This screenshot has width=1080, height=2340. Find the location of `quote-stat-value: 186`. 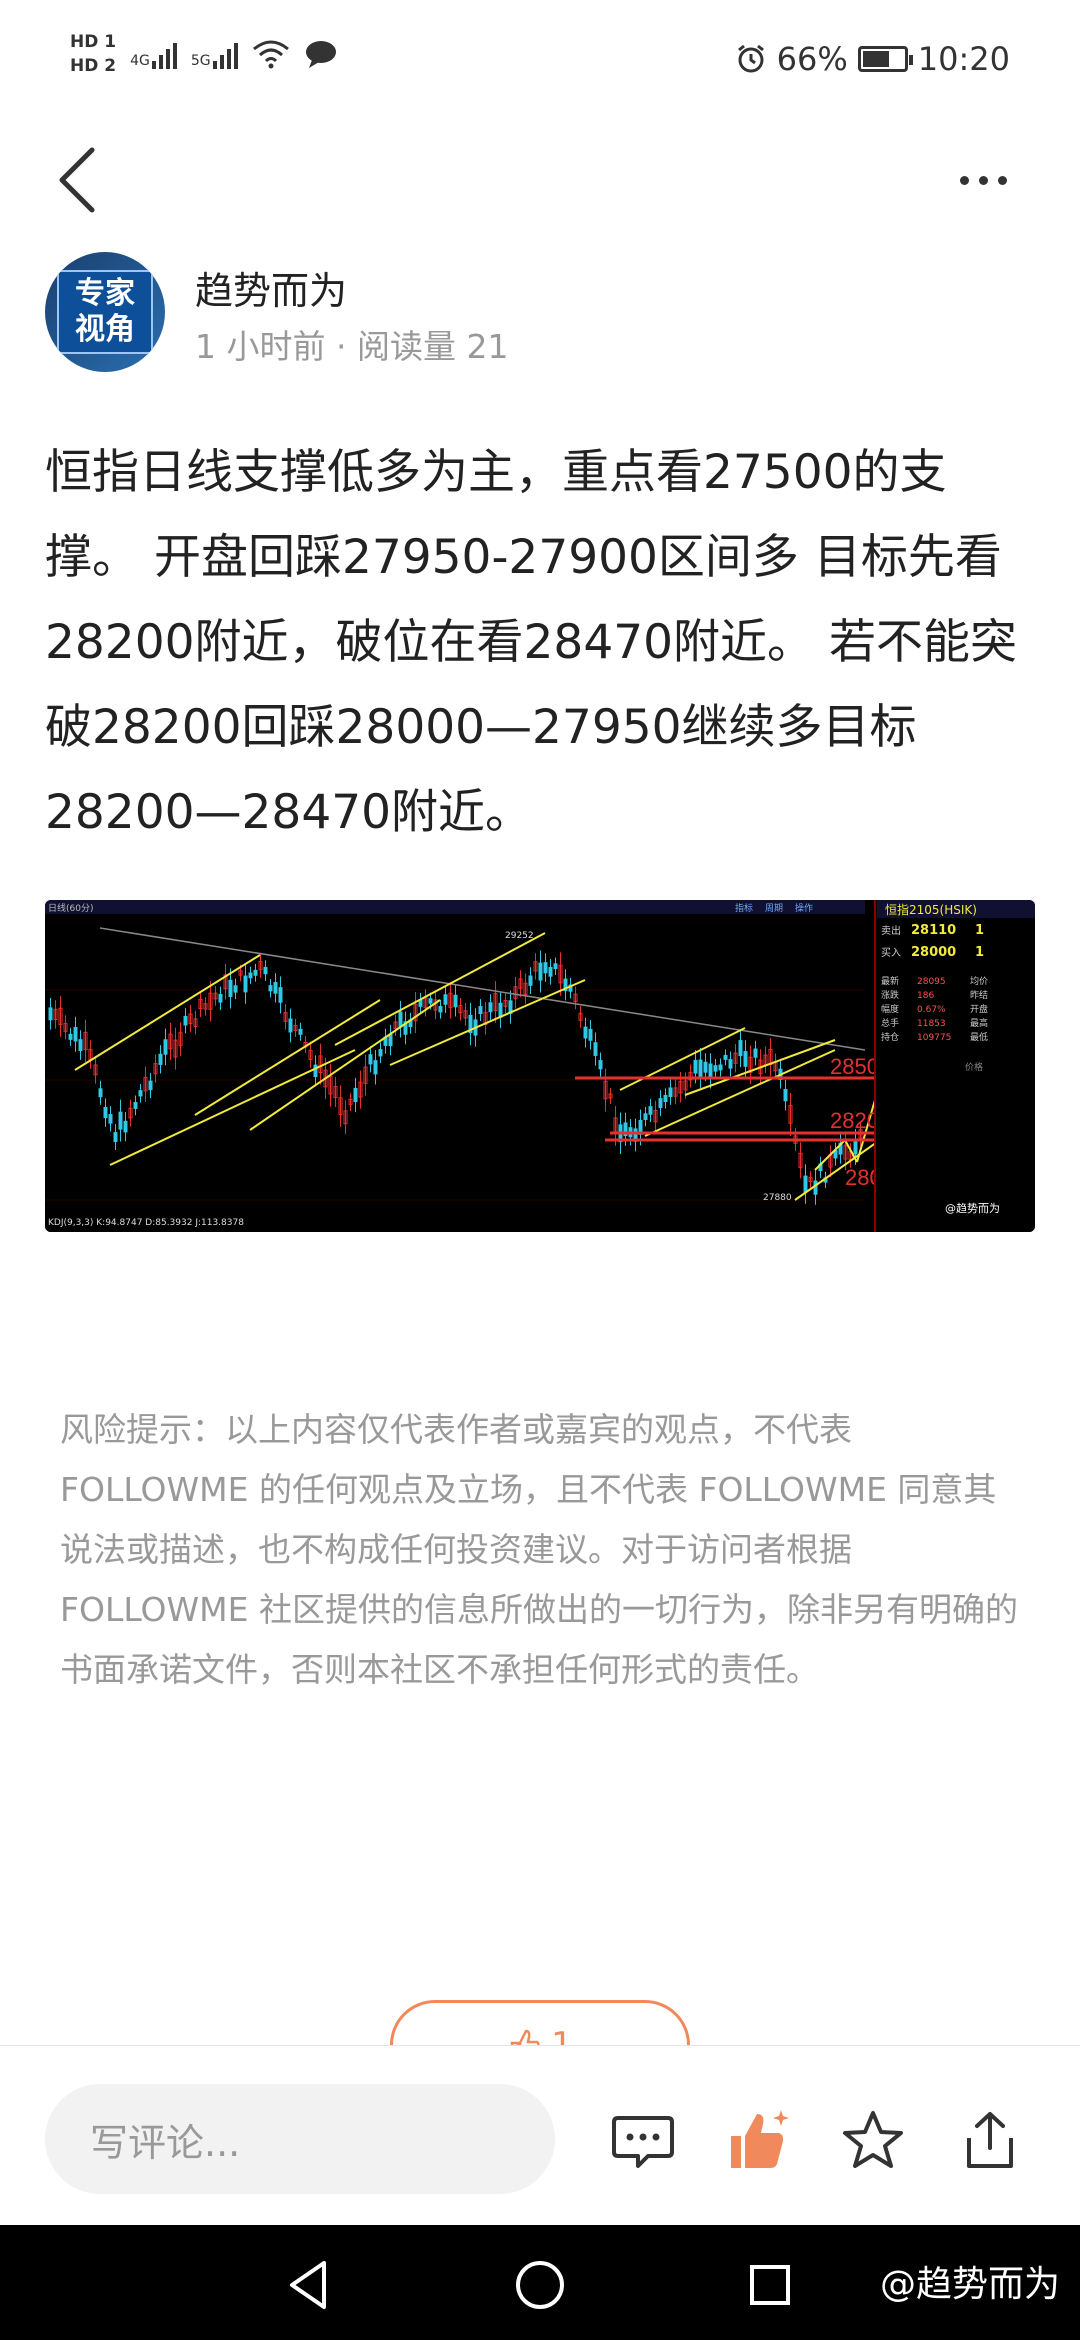

quote-stat-value: 186 is located at coordinates (925, 996).